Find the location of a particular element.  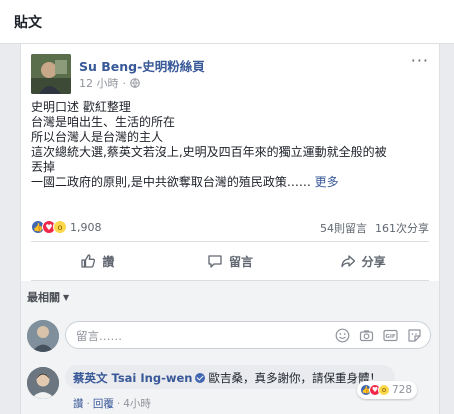

comment-reactions: 👍 ♥ o 728 is located at coordinates (387, 390).